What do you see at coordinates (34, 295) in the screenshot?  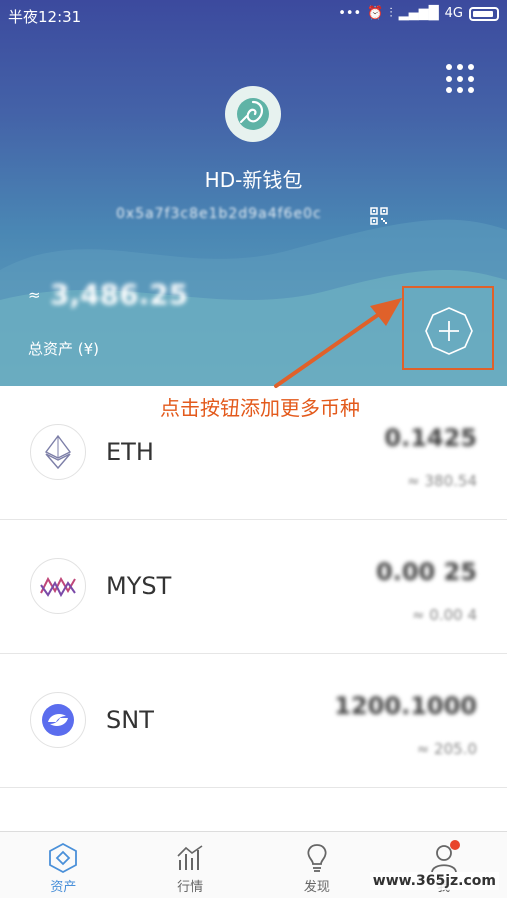 I see `approx-symbol: ≈` at bounding box center [34, 295].